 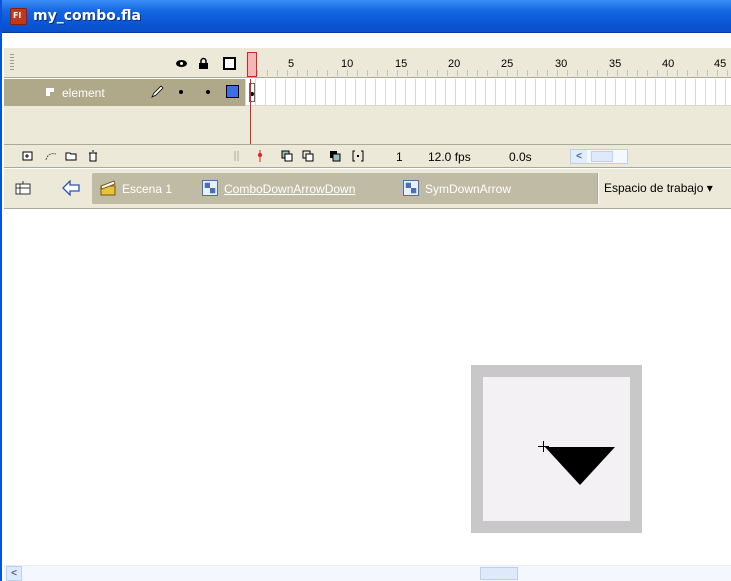 I want to click on insert-folder-icon, so click(x=71, y=156).